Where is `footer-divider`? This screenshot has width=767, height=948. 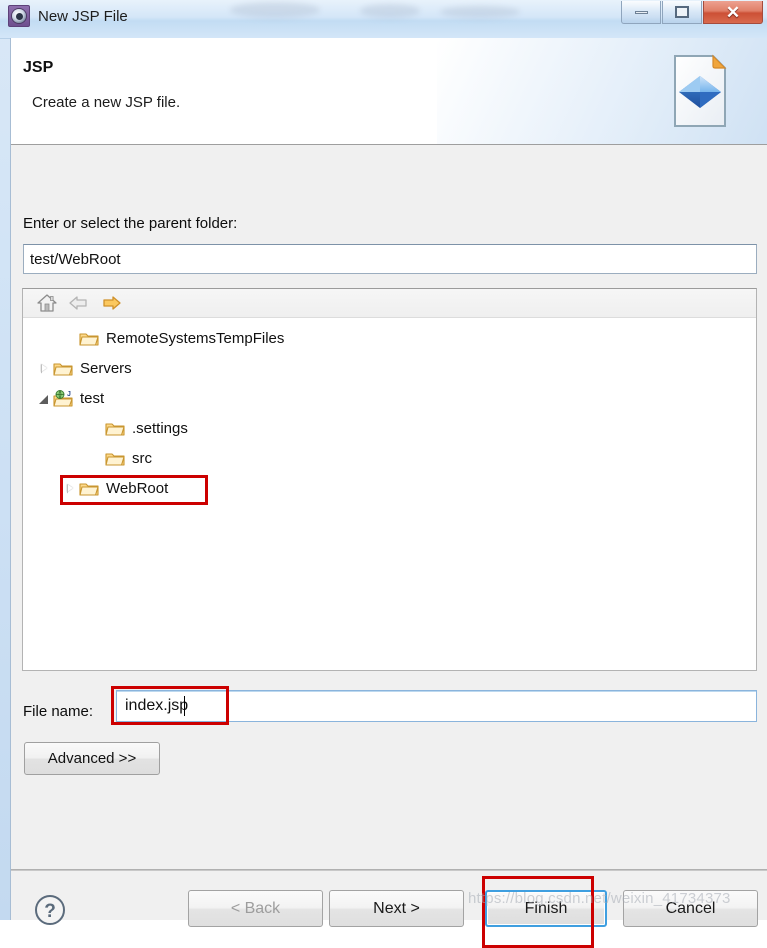 footer-divider is located at coordinates (389, 870).